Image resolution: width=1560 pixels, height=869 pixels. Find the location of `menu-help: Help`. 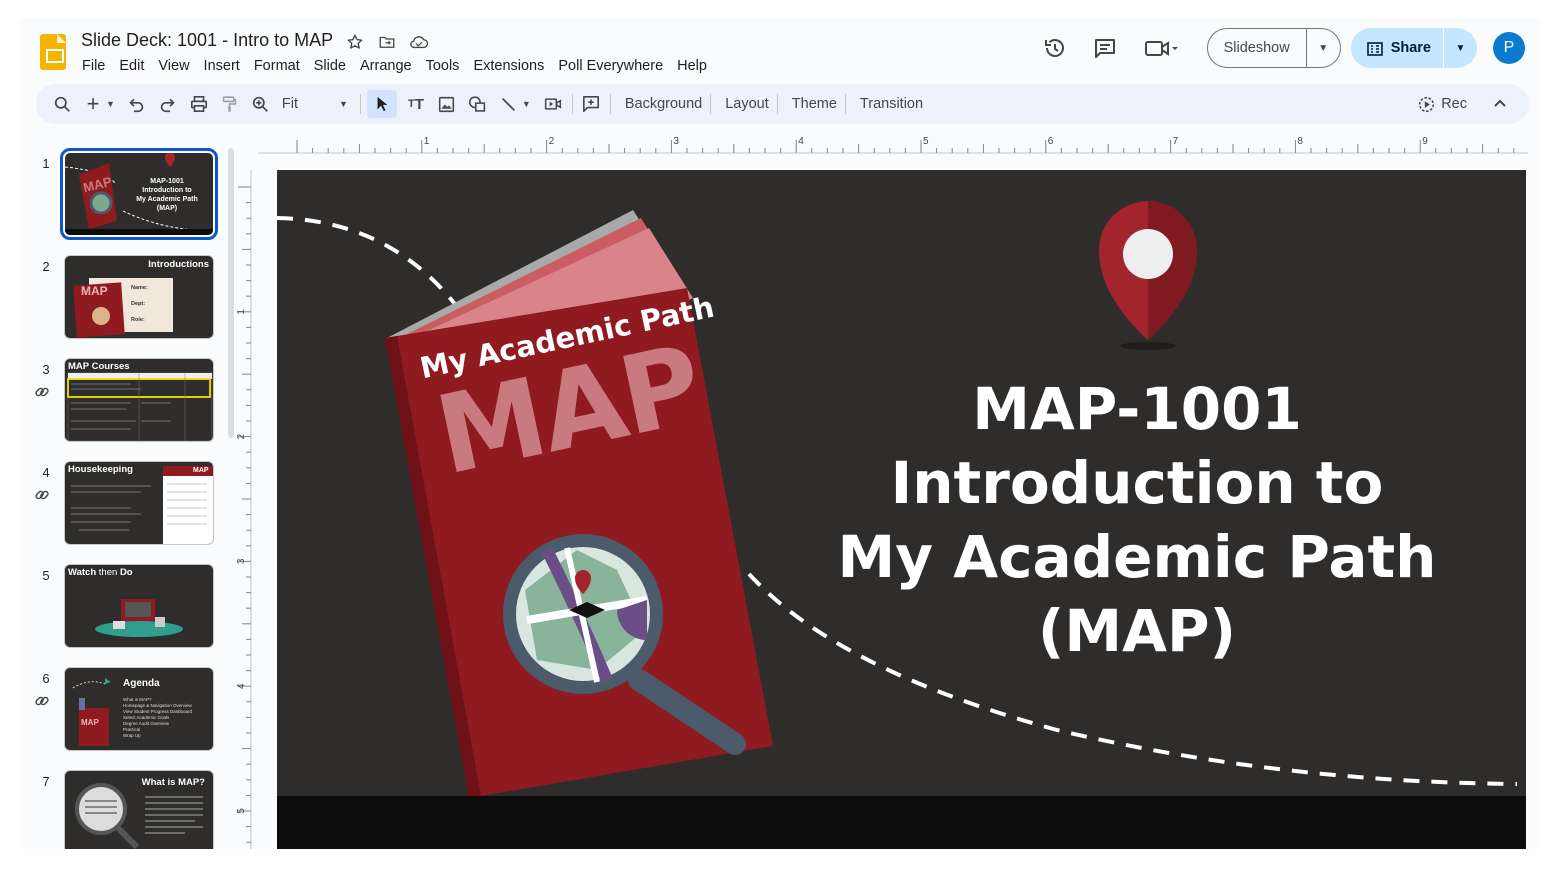

menu-help: Help is located at coordinates (692, 66).